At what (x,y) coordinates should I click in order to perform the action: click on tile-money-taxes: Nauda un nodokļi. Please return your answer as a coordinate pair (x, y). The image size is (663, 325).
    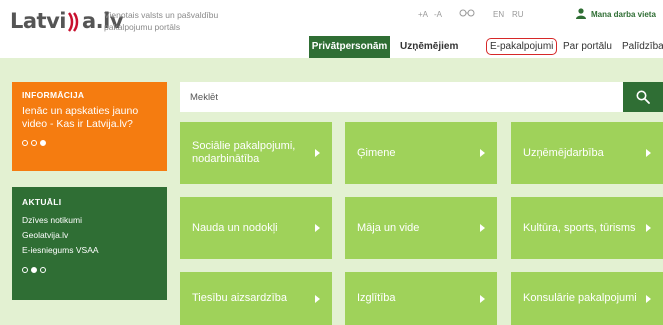
    Looking at the image, I should click on (256, 228).